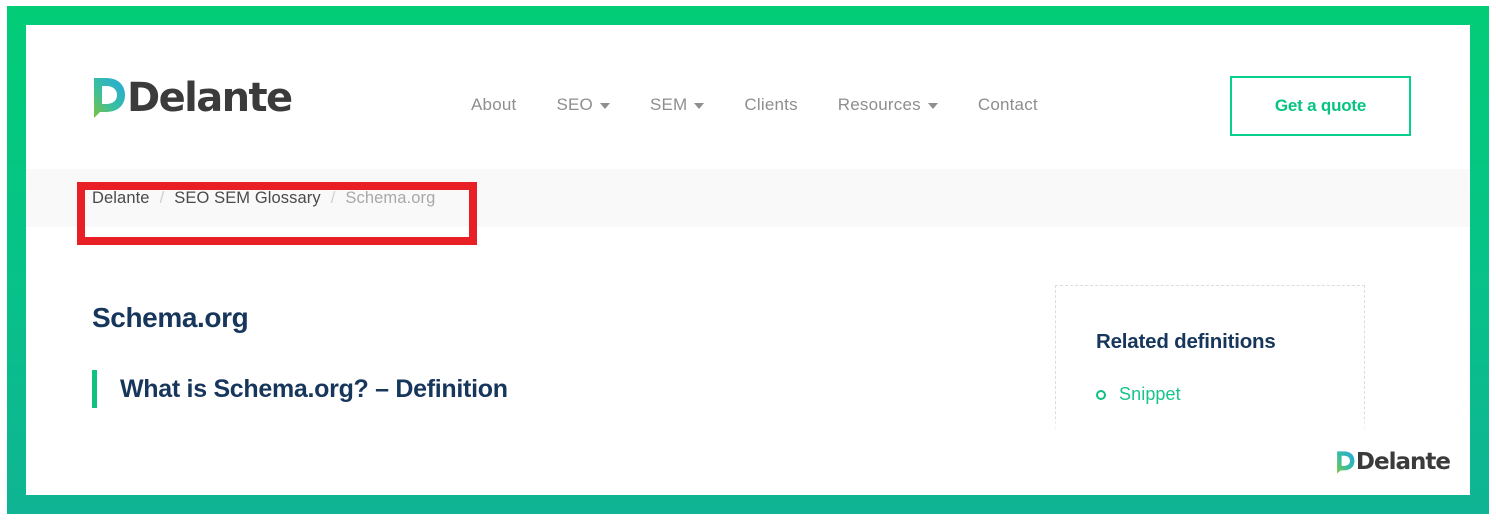 The height and width of the screenshot is (520, 1496). Describe the element at coordinates (879, 104) in the screenshot. I see `nav-label: Resources` at that location.